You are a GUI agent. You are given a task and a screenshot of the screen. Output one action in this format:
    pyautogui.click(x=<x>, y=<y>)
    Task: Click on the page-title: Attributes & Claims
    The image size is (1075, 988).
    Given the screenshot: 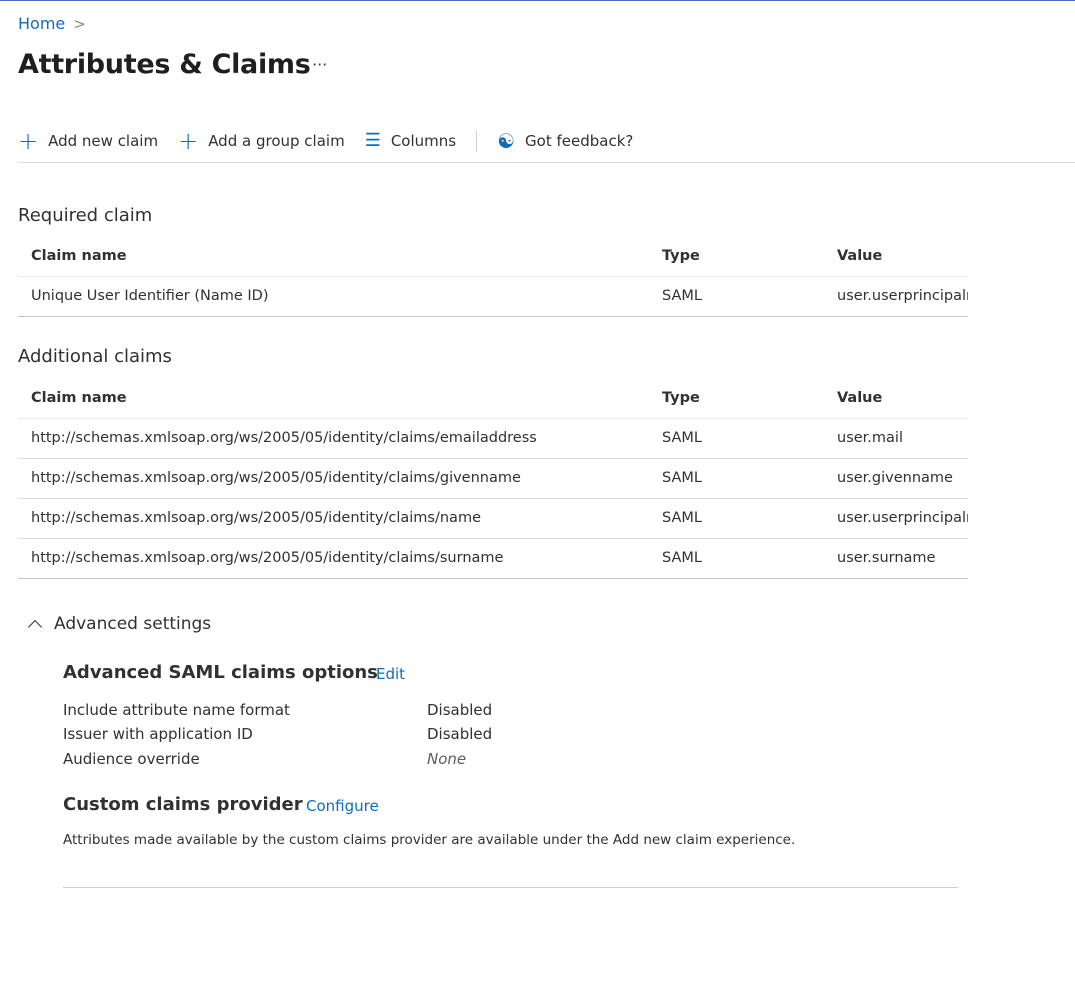 What is the action you would take?
    pyautogui.click(x=164, y=64)
    